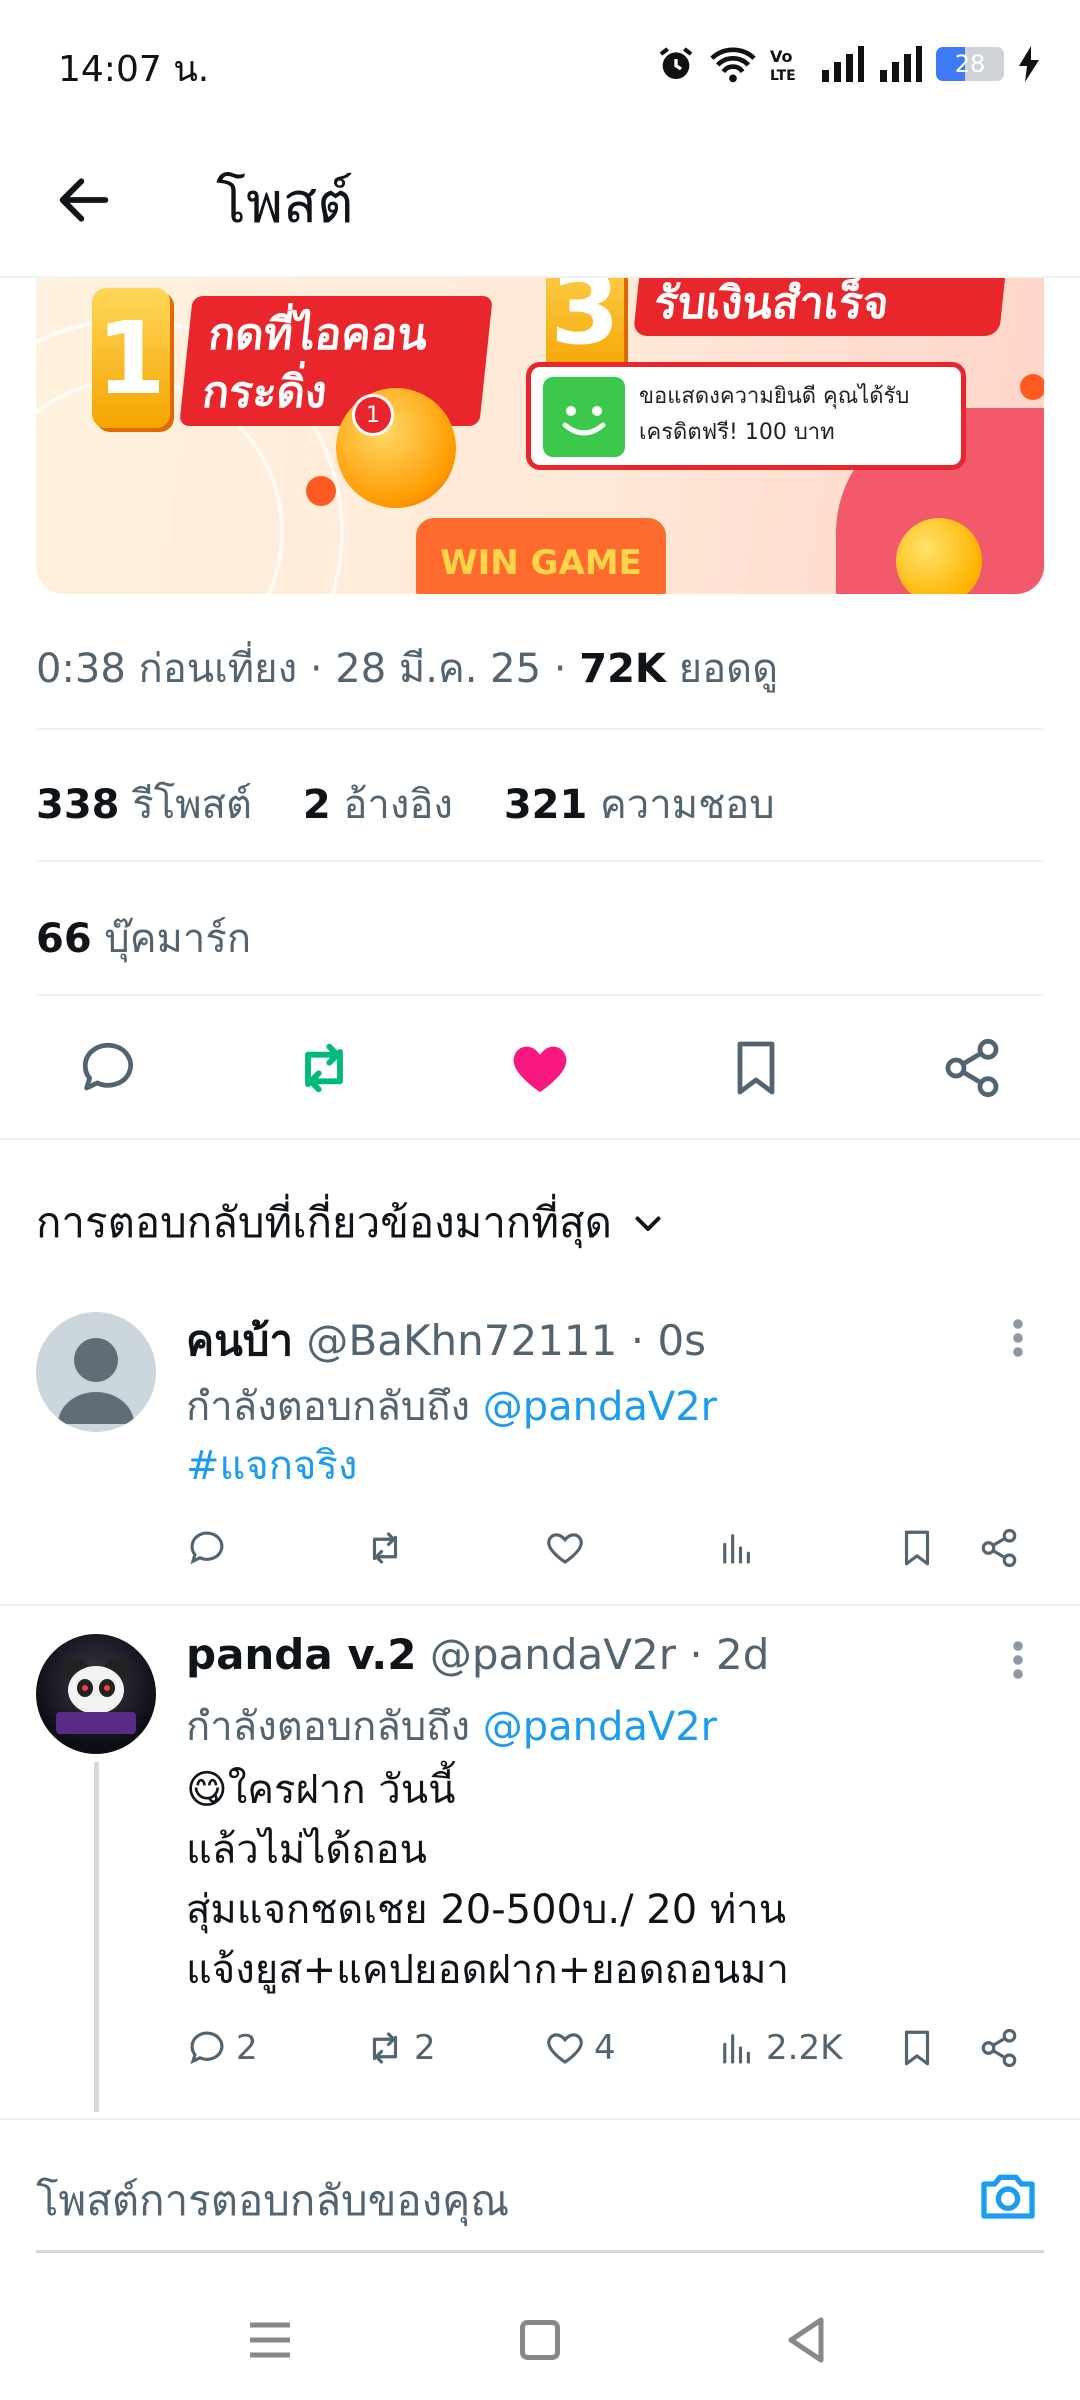 The height and width of the screenshot is (2400, 1080). What do you see at coordinates (131, 358) in the screenshot?
I see `step-1-number: 1` at bounding box center [131, 358].